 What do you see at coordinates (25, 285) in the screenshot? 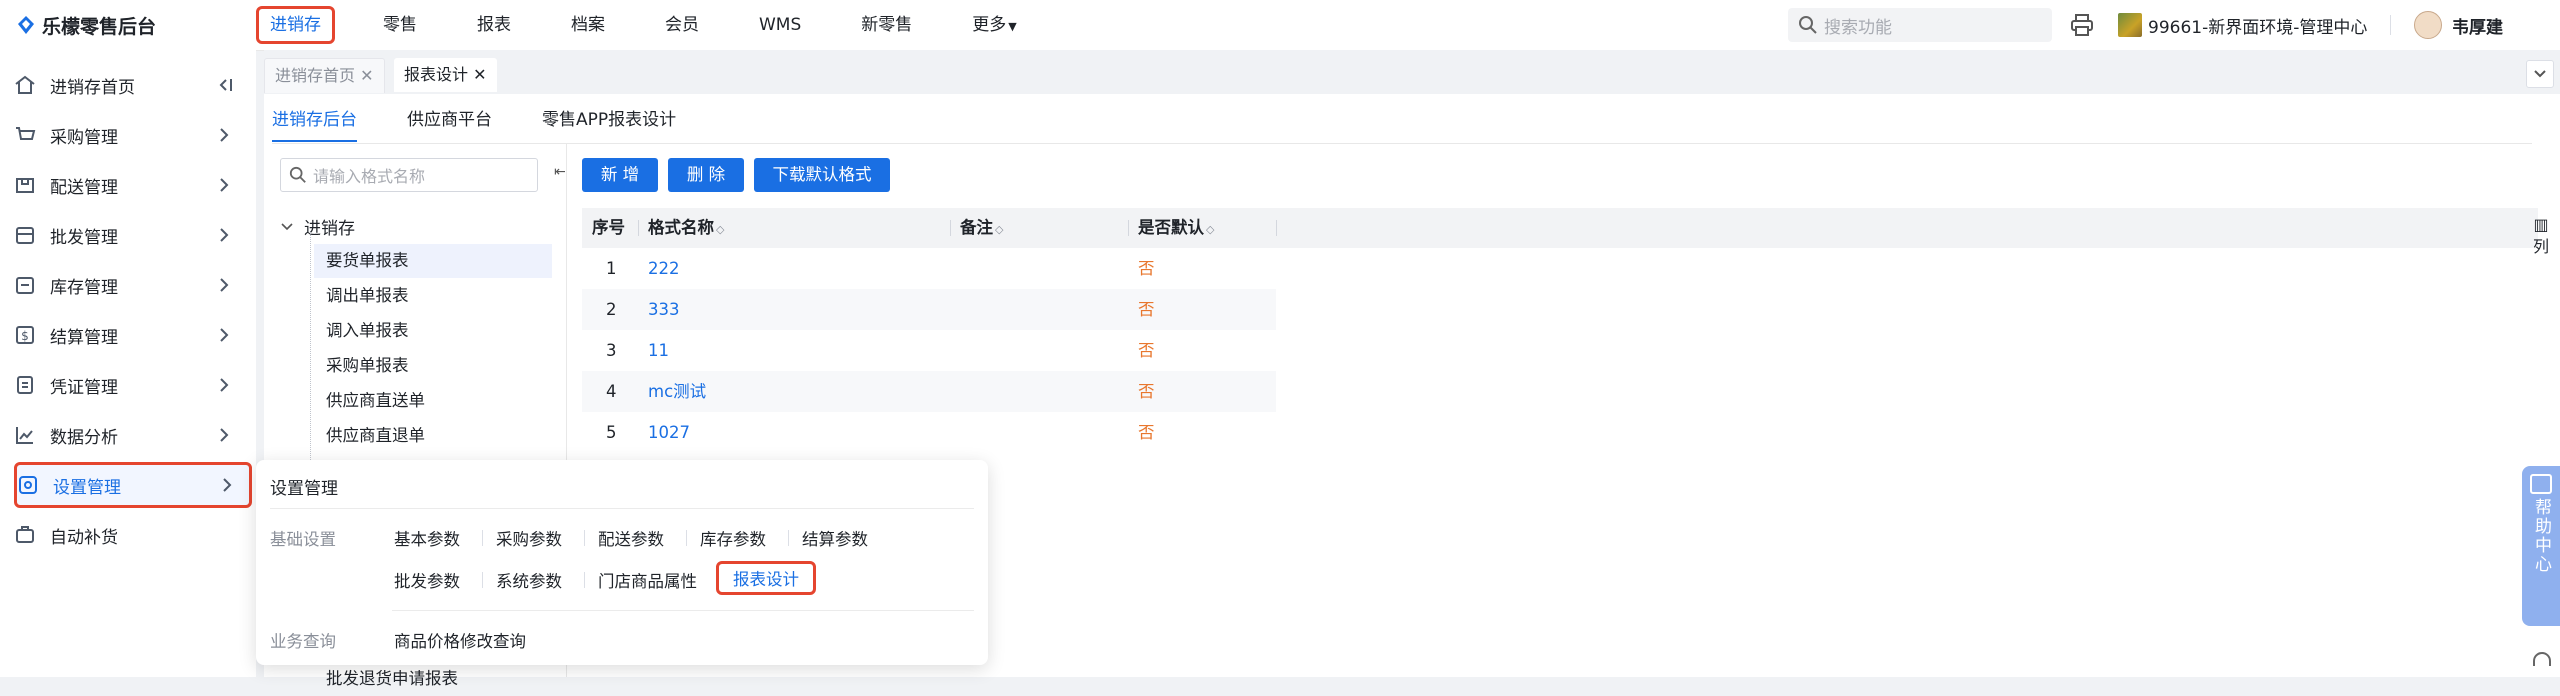
I see `inventory-icon` at bounding box center [25, 285].